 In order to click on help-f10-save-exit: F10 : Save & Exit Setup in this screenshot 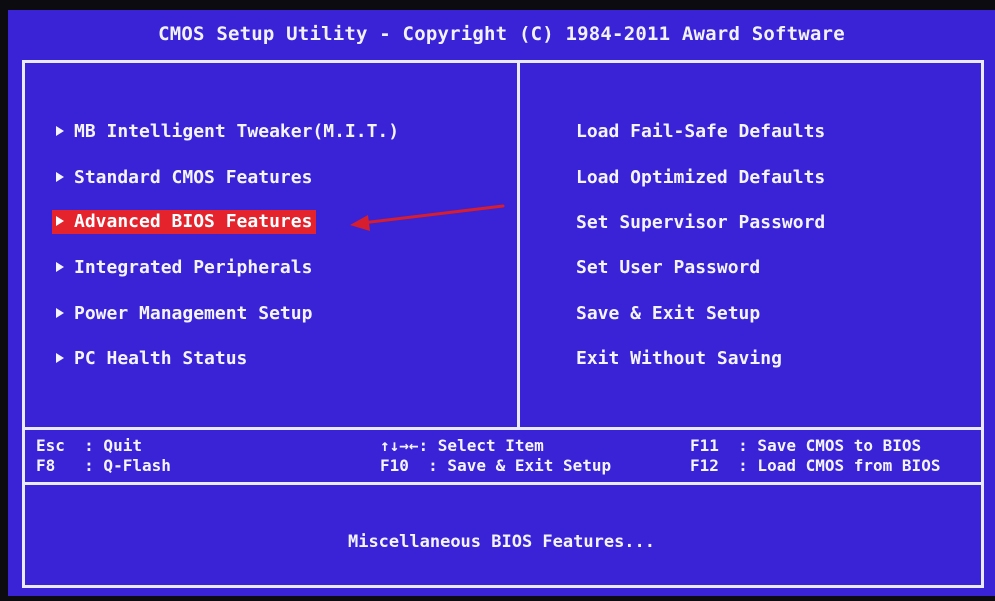, I will do `click(496, 465)`.